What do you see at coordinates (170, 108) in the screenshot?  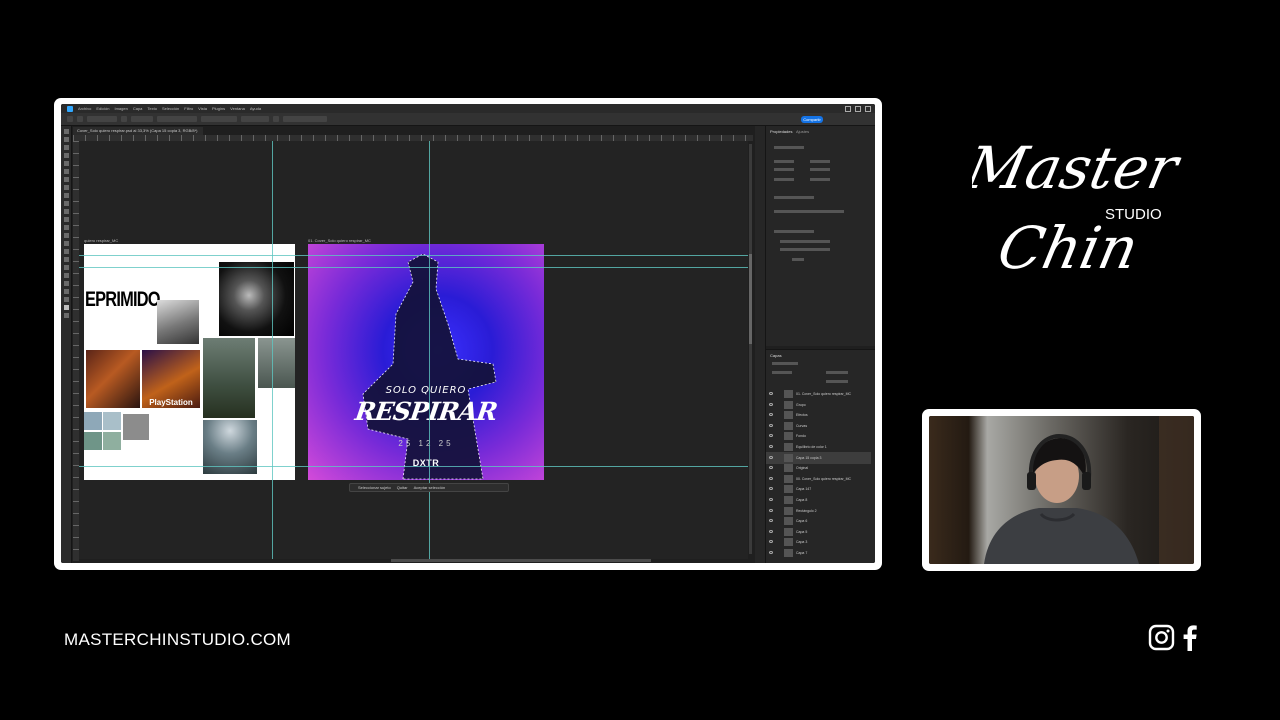 I see `menu-item: Selección` at bounding box center [170, 108].